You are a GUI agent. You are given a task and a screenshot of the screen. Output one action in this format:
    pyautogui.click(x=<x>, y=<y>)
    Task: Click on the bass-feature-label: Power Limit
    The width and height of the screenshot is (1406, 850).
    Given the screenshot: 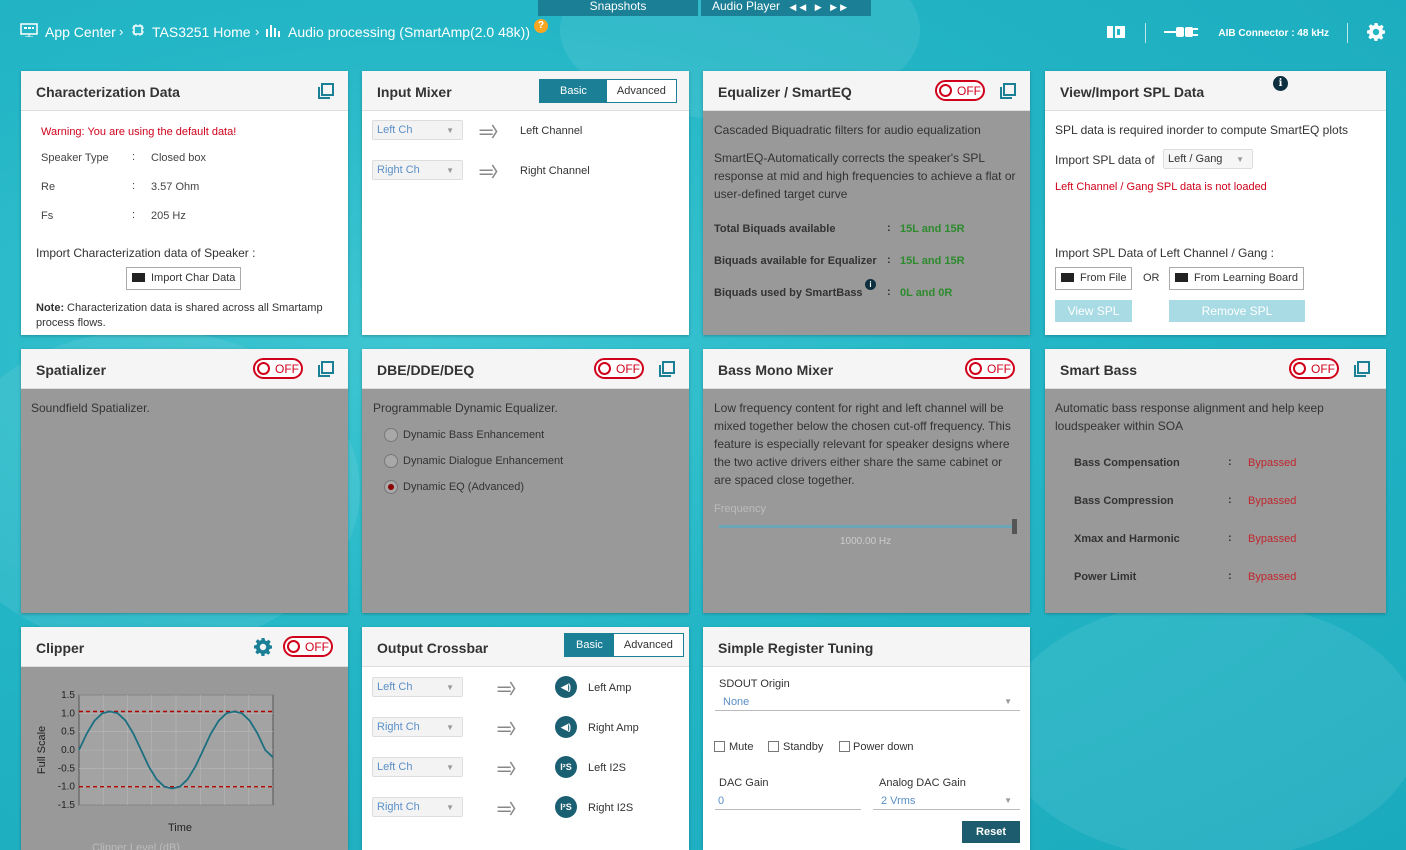 What is the action you would take?
    pyautogui.click(x=1105, y=577)
    